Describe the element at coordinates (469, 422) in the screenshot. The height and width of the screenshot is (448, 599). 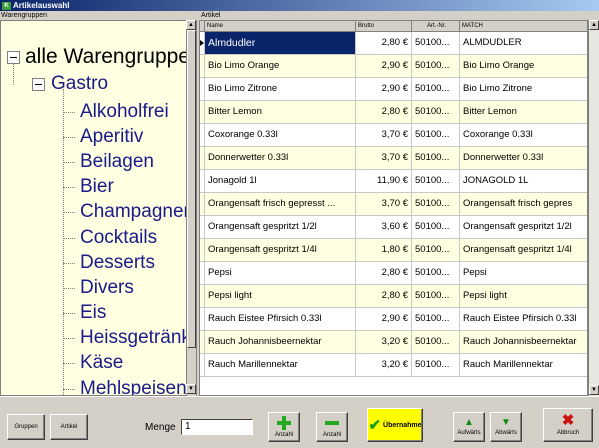
I see `arrow-up-icon: ▲` at that location.